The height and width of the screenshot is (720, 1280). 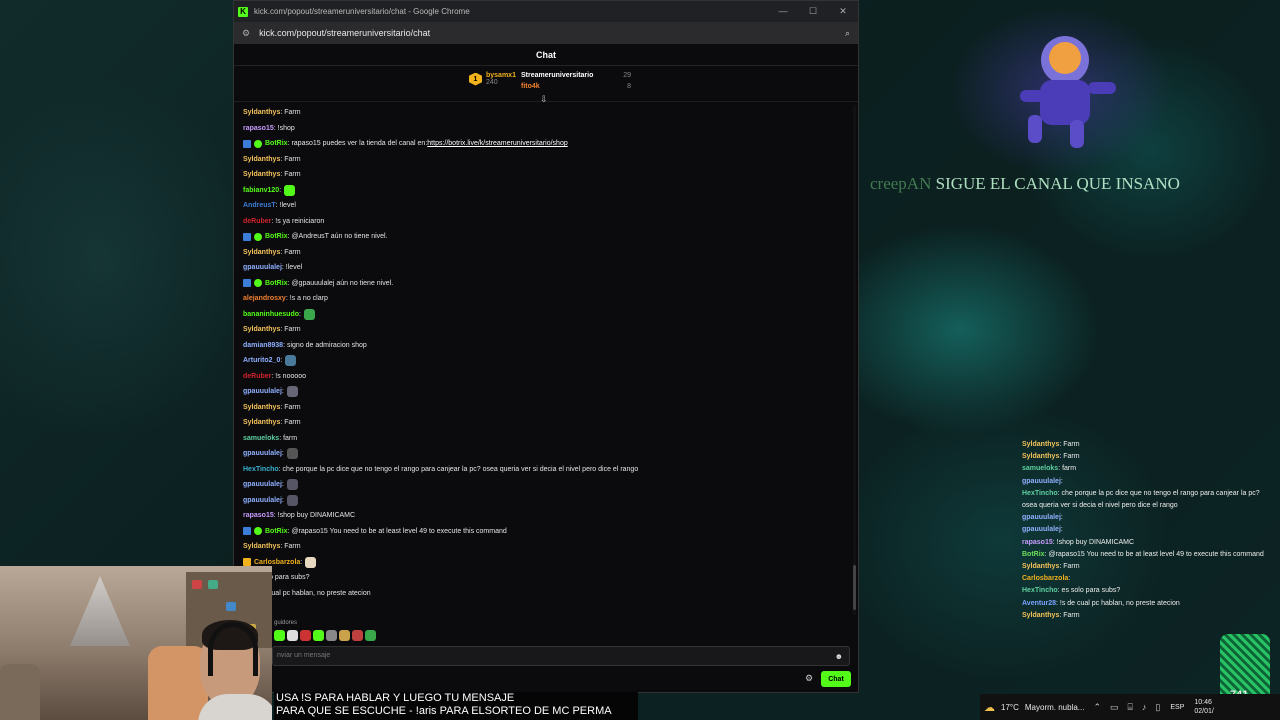 I want to click on chat-message: Syldanthys: Farm, so click(x=543, y=547).